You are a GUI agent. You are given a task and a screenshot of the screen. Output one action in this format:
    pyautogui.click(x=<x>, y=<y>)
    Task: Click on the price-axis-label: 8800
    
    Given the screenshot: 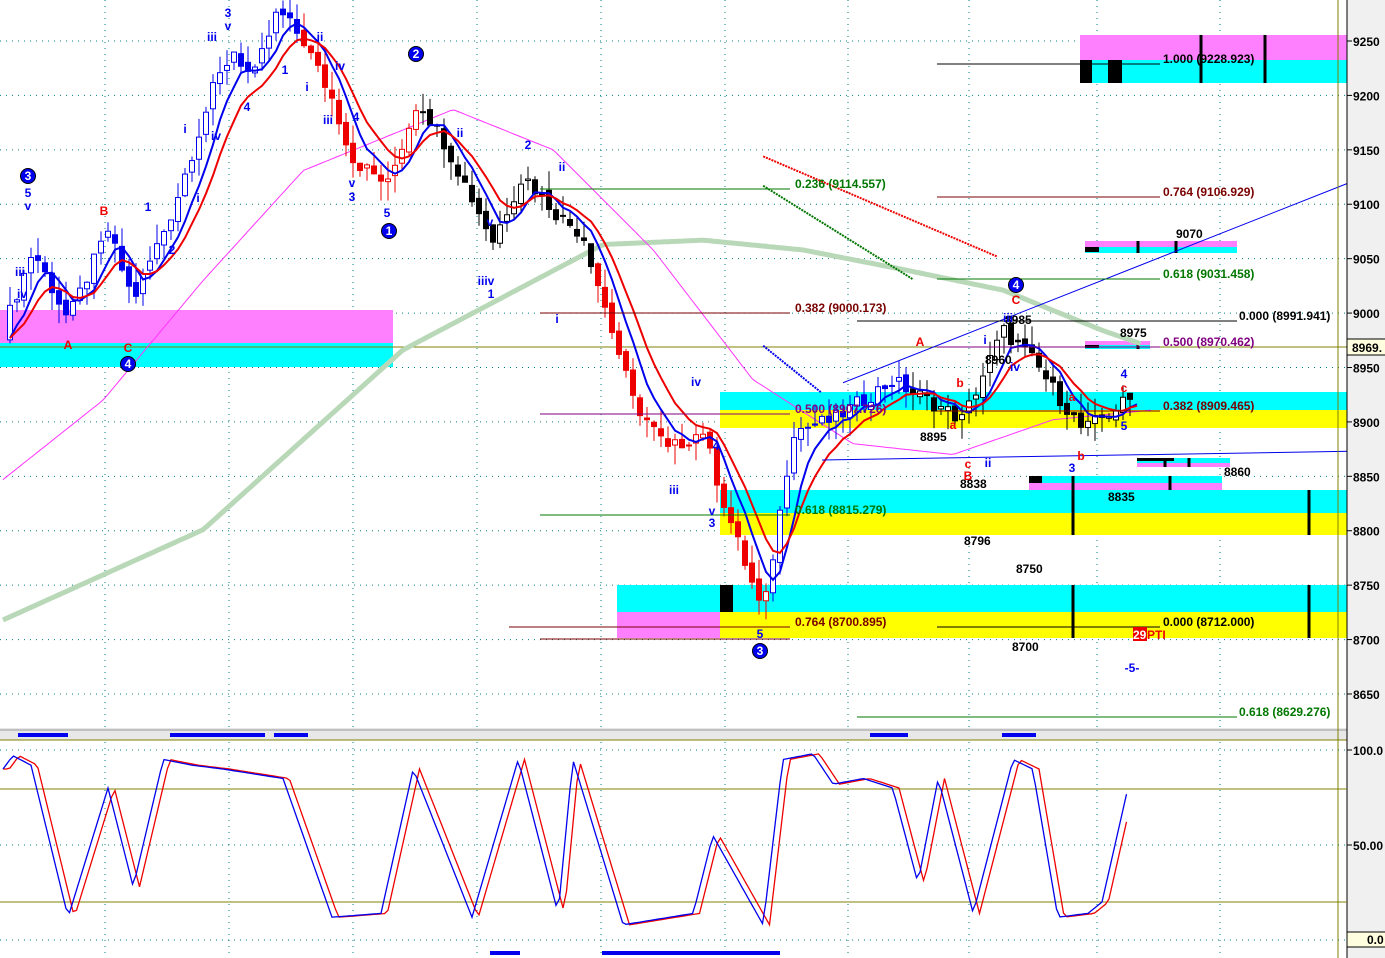 What is the action you would take?
    pyautogui.click(x=1366, y=532)
    